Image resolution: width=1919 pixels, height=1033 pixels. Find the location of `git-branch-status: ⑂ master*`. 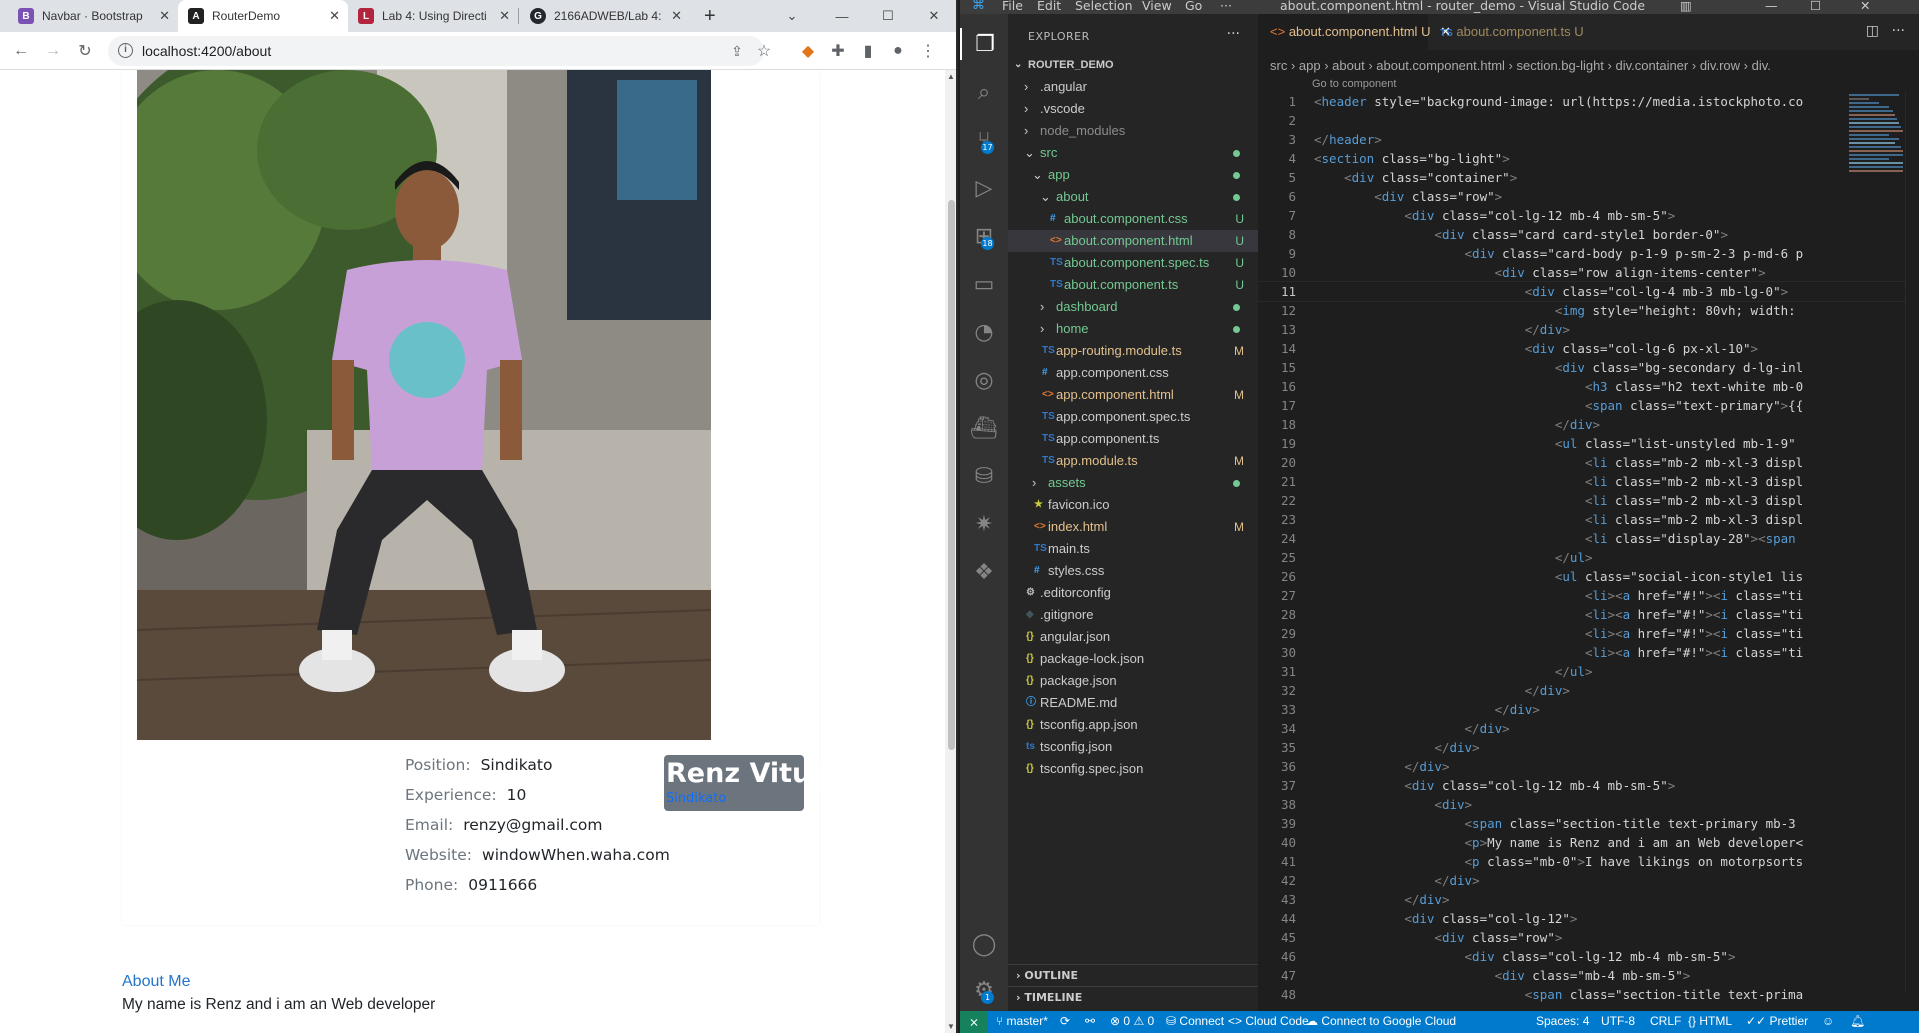

git-branch-status: ⑂ master* is located at coordinates (1022, 1021).